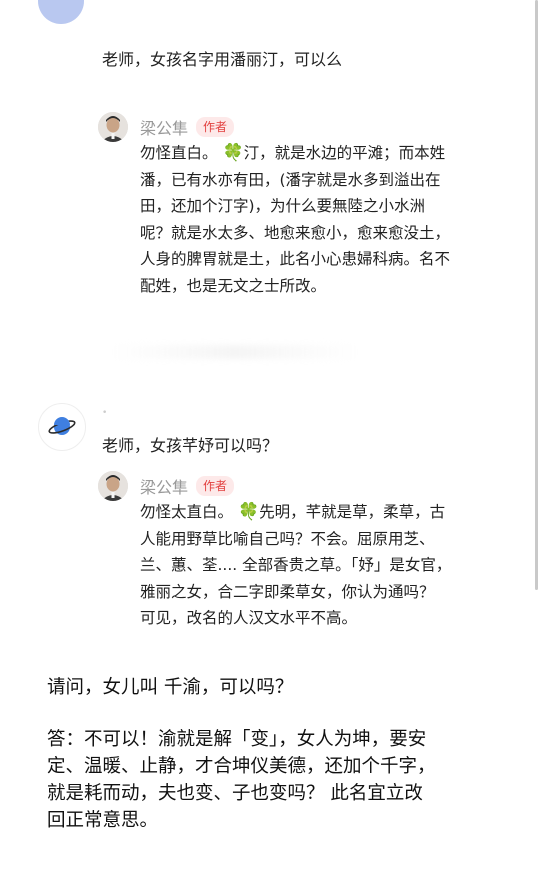 The width and height of the screenshot is (540, 871). Describe the element at coordinates (287, 591) in the screenshot. I see `reply-line: 雅丽之女，合二字即柔草女，你认为通吗？` at that location.